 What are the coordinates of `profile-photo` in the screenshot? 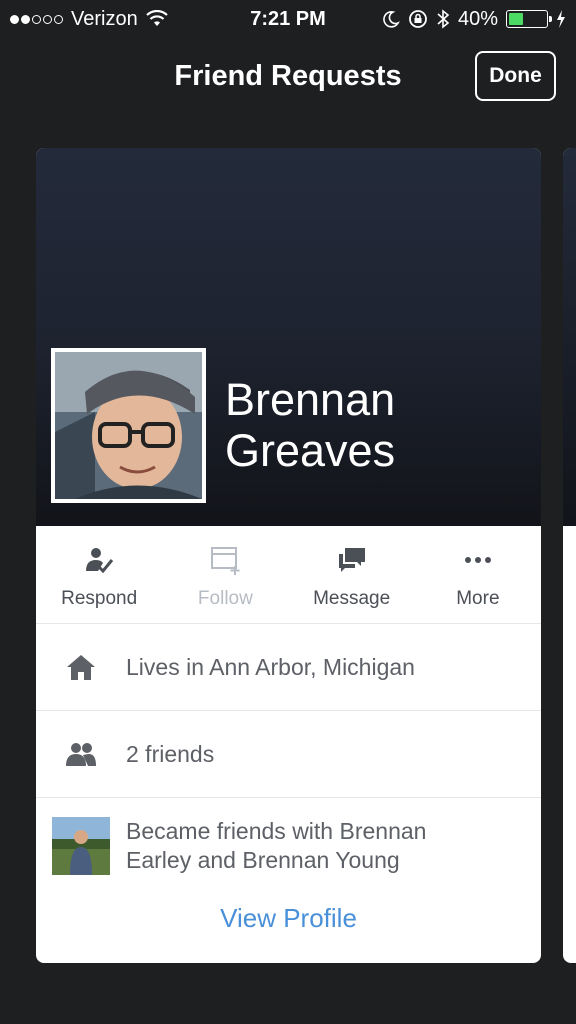 It's located at (128, 425).